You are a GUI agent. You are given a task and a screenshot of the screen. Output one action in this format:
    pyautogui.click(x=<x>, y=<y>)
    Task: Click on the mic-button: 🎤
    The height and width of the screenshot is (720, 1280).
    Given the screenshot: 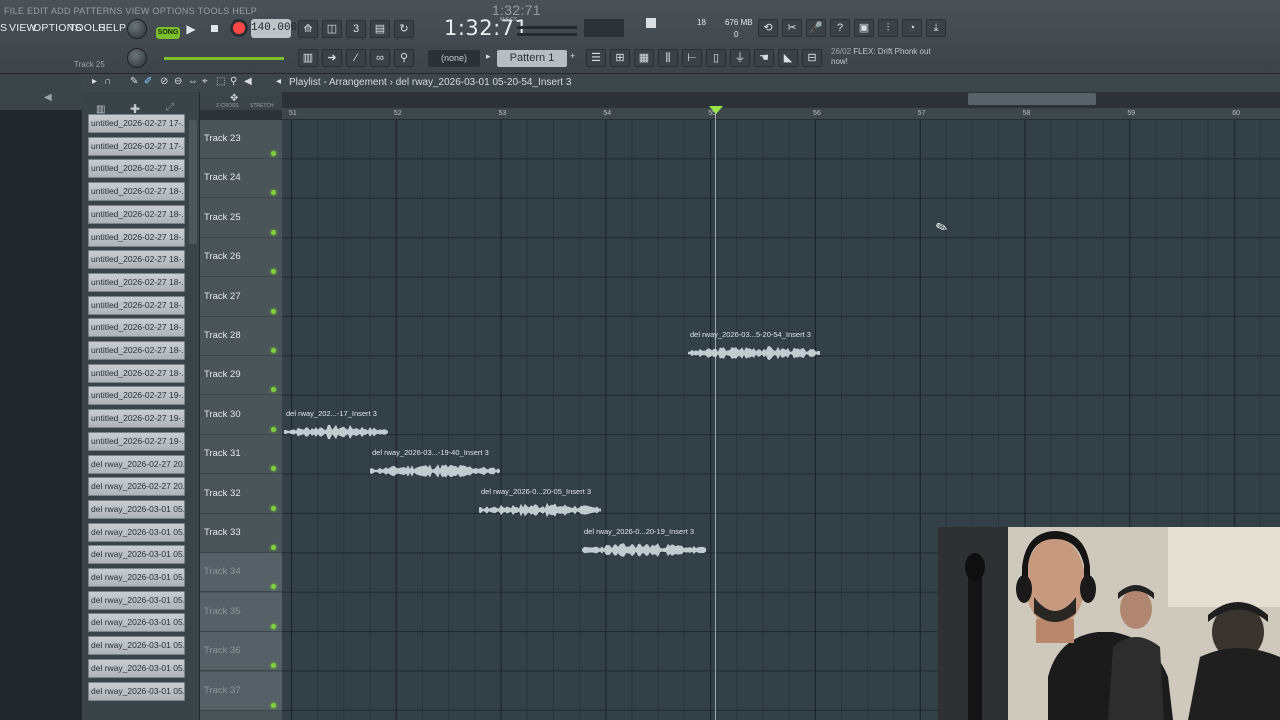 What is the action you would take?
    pyautogui.click(x=816, y=28)
    